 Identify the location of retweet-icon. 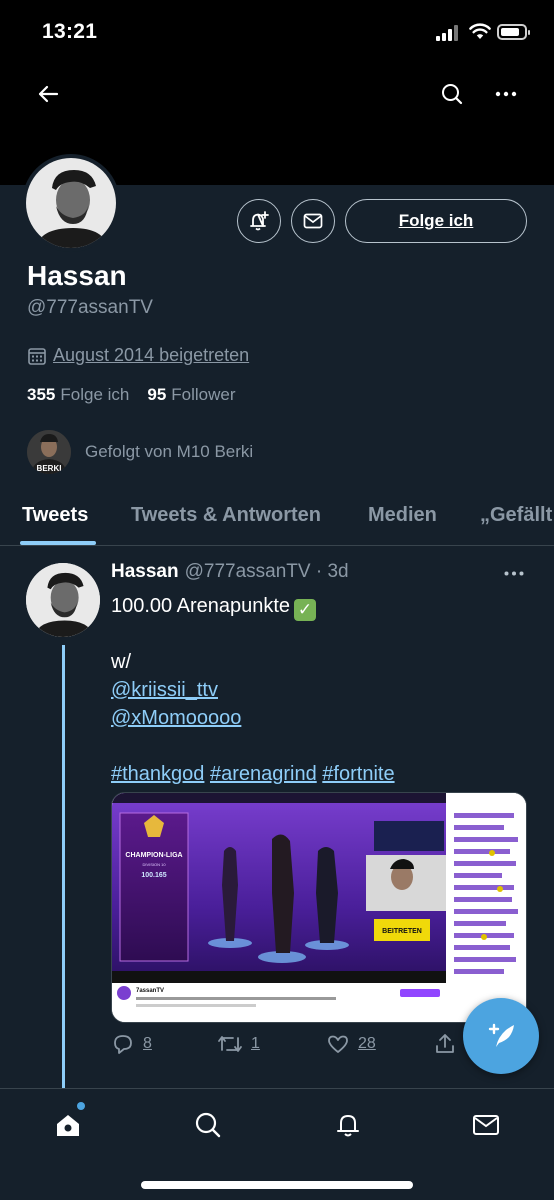
(230, 1044).